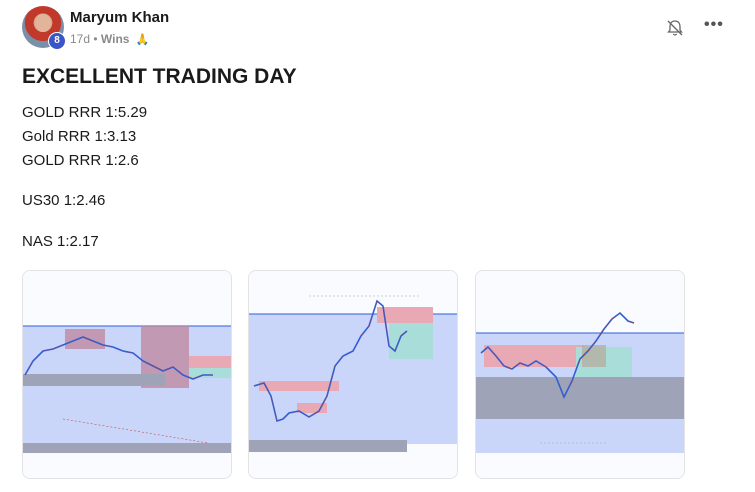 Image resolution: width=755 pixels, height=492 pixels. Describe the element at coordinates (675, 28) in the screenshot. I see `bell-off-icon` at that location.